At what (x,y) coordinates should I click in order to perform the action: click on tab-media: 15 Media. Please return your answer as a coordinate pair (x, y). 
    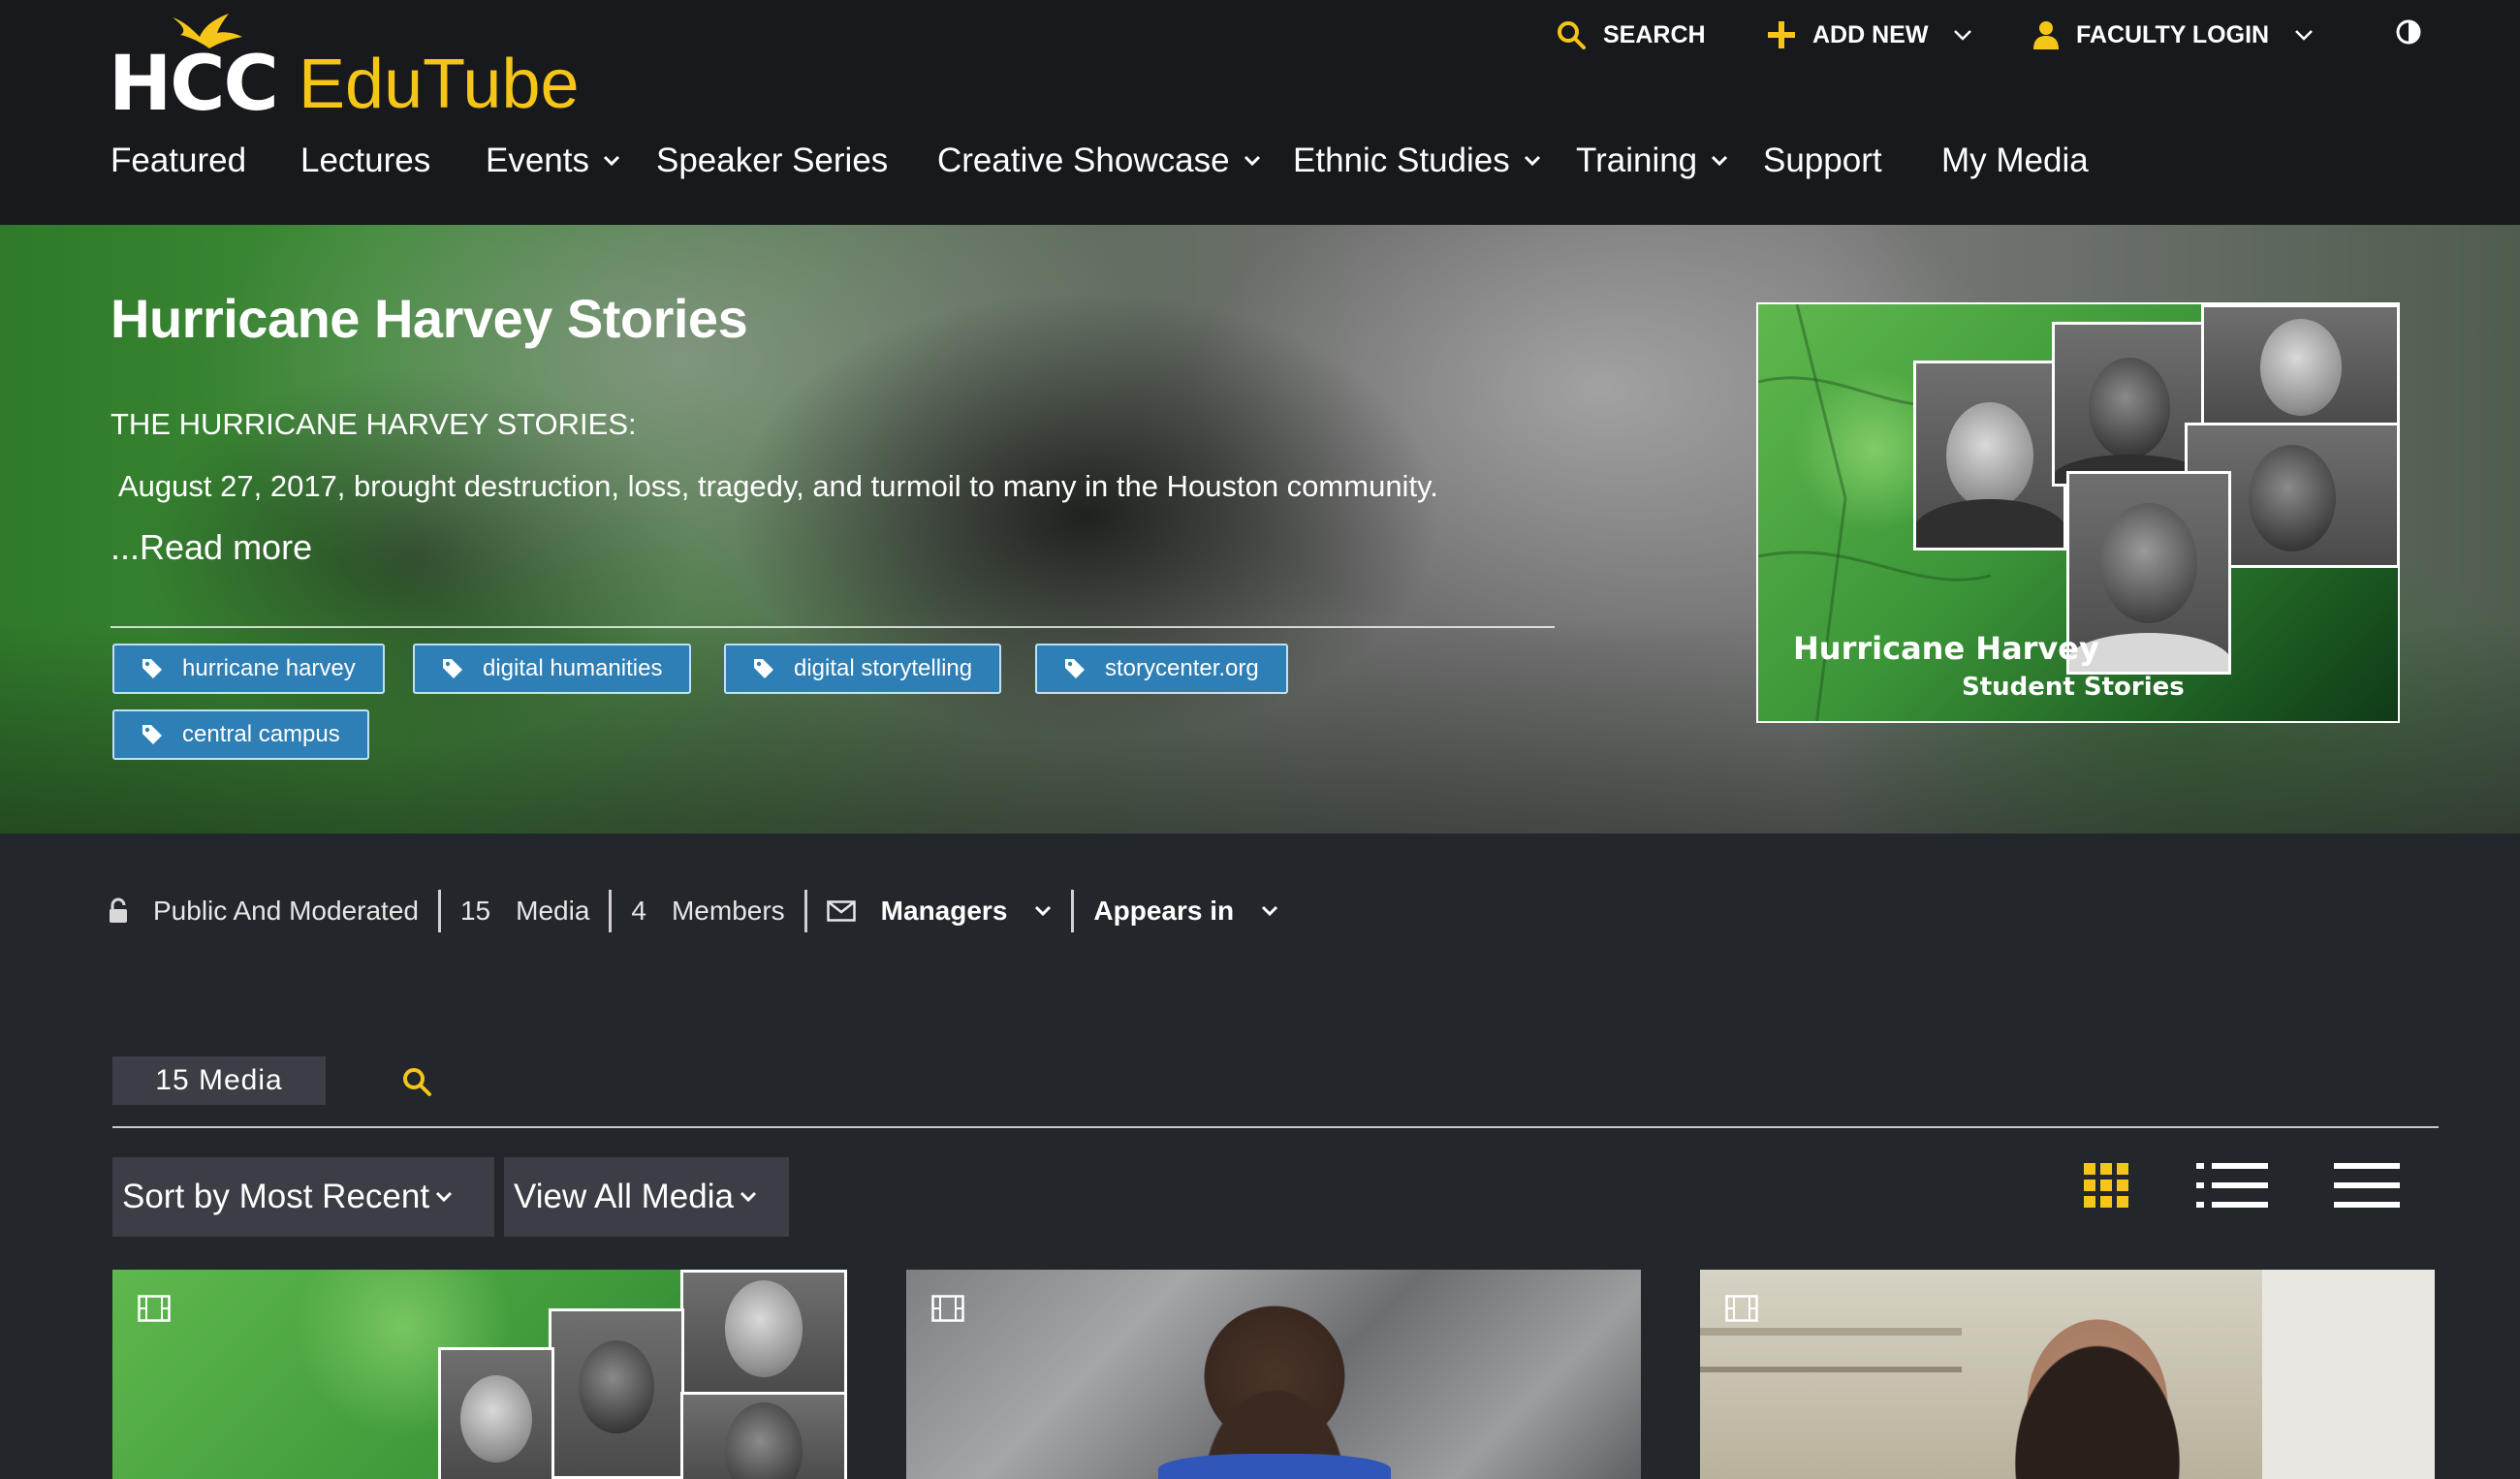
    Looking at the image, I should click on (219, 1080).